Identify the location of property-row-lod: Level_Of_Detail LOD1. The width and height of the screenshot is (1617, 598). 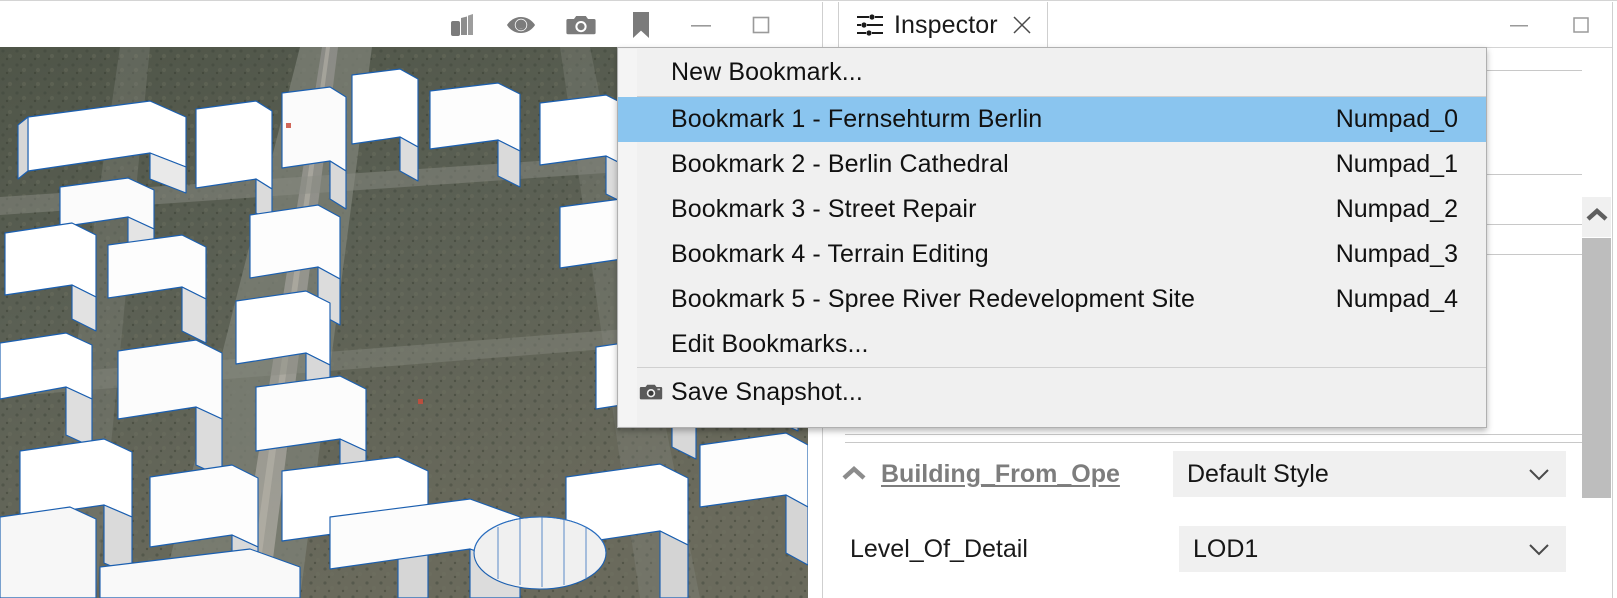
(1217, 549).